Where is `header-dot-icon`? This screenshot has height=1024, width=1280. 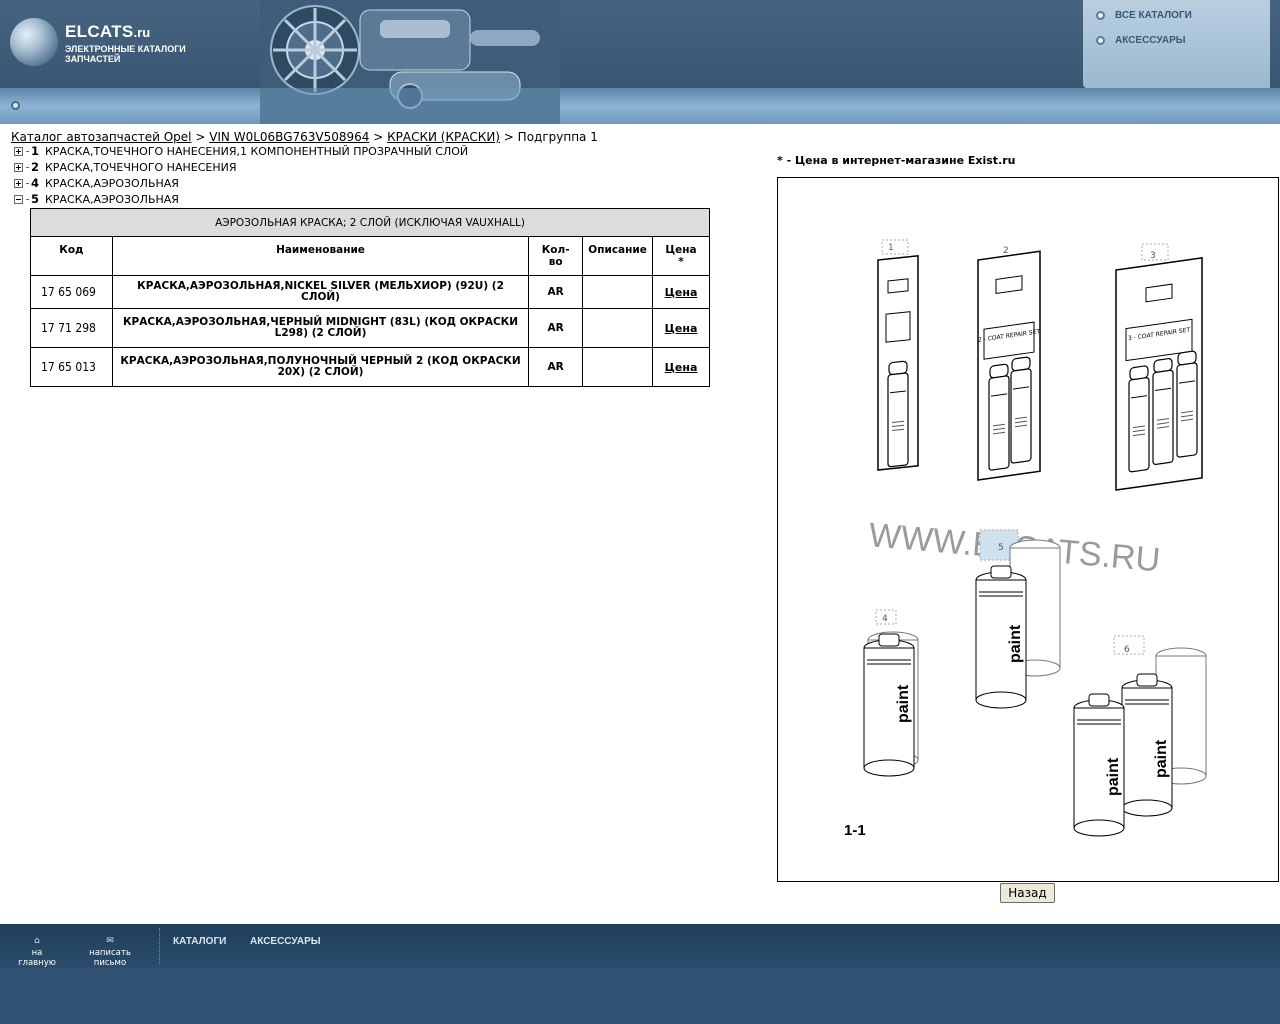
header-dot-icon is located at coordinates (15, 105).